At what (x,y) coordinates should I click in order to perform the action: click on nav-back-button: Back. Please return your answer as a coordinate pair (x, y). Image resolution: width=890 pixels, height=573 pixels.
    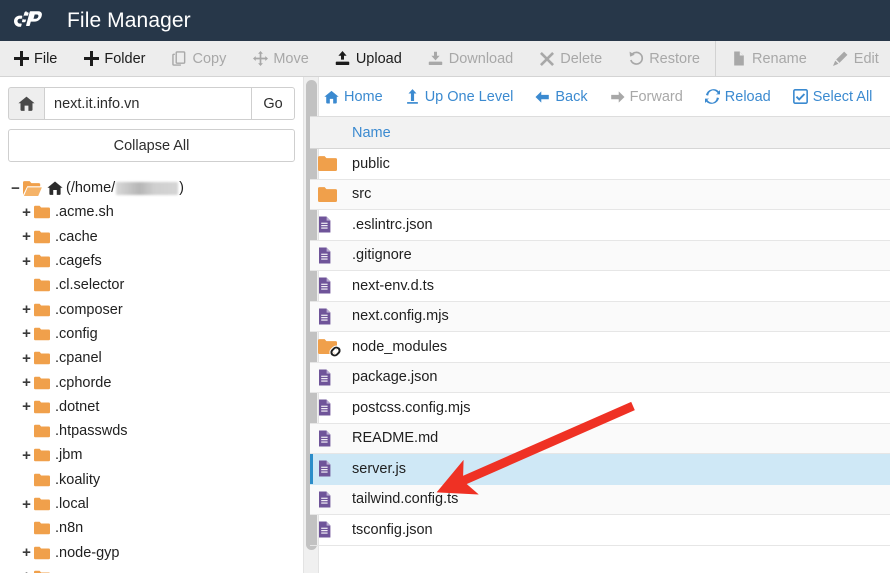
    Looking at the image, I should click on (561, 96).